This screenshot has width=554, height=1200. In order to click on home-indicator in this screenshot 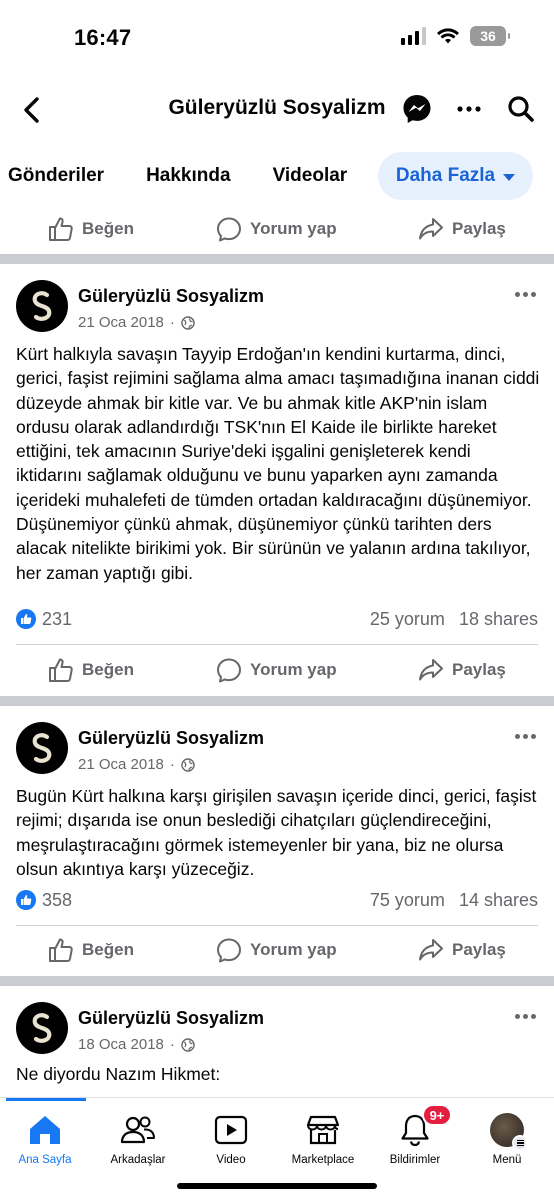, I will do `click(277, 1186)`.